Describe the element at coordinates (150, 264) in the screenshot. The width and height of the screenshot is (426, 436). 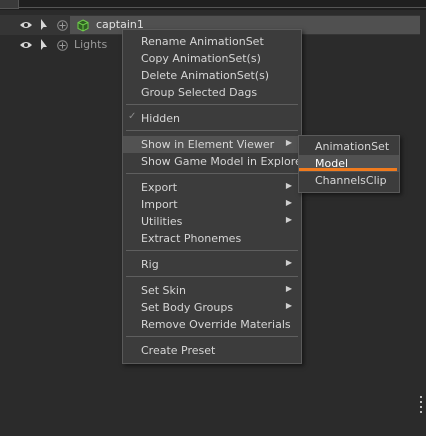
I see `menu-item-label: Rig` at that location.